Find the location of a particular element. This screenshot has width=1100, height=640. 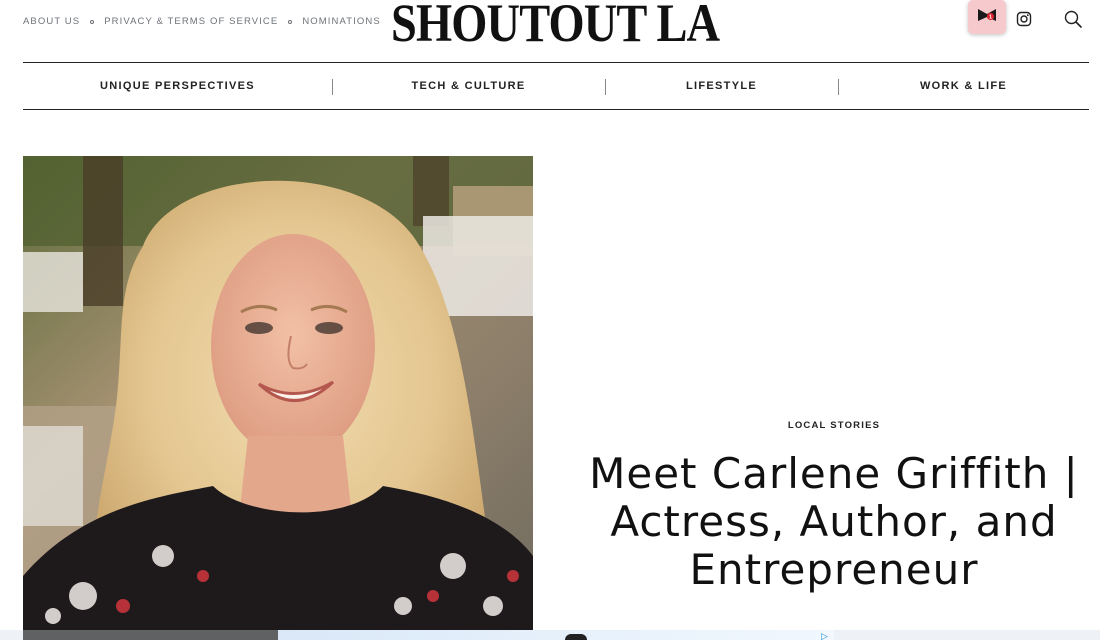

search-icon is located at coordinates (1073, 21).